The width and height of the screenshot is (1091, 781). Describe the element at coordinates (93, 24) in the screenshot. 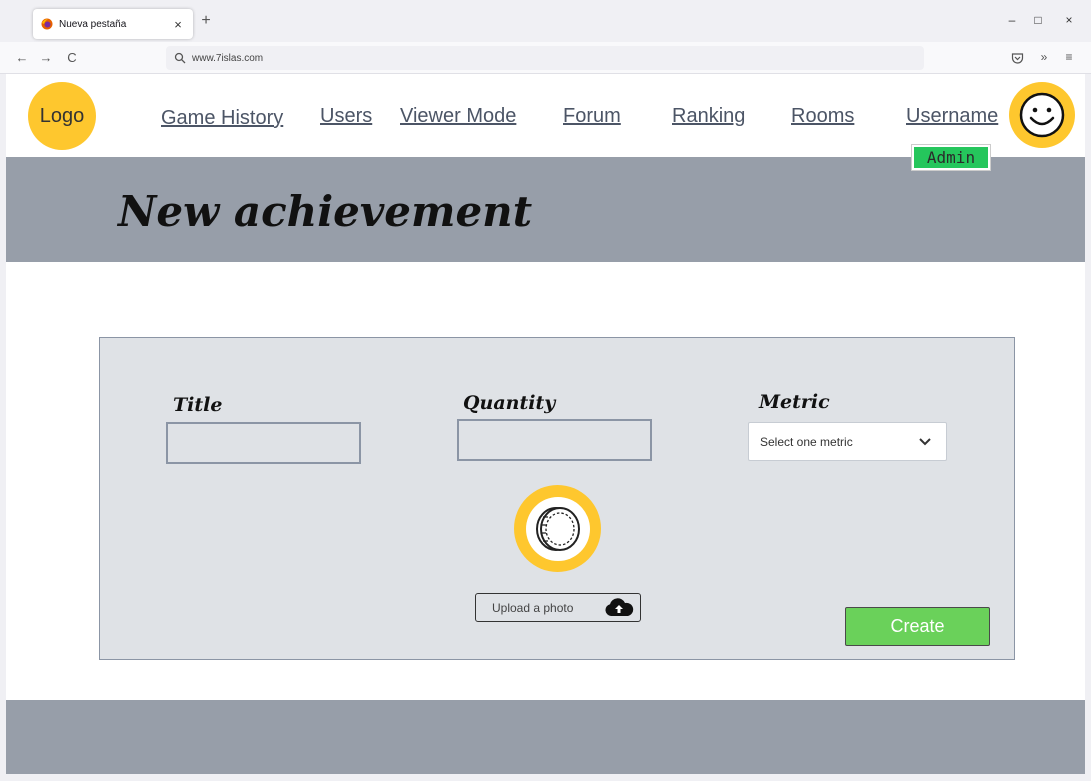

I see `tab-title: Nueva pestaña` at that location.